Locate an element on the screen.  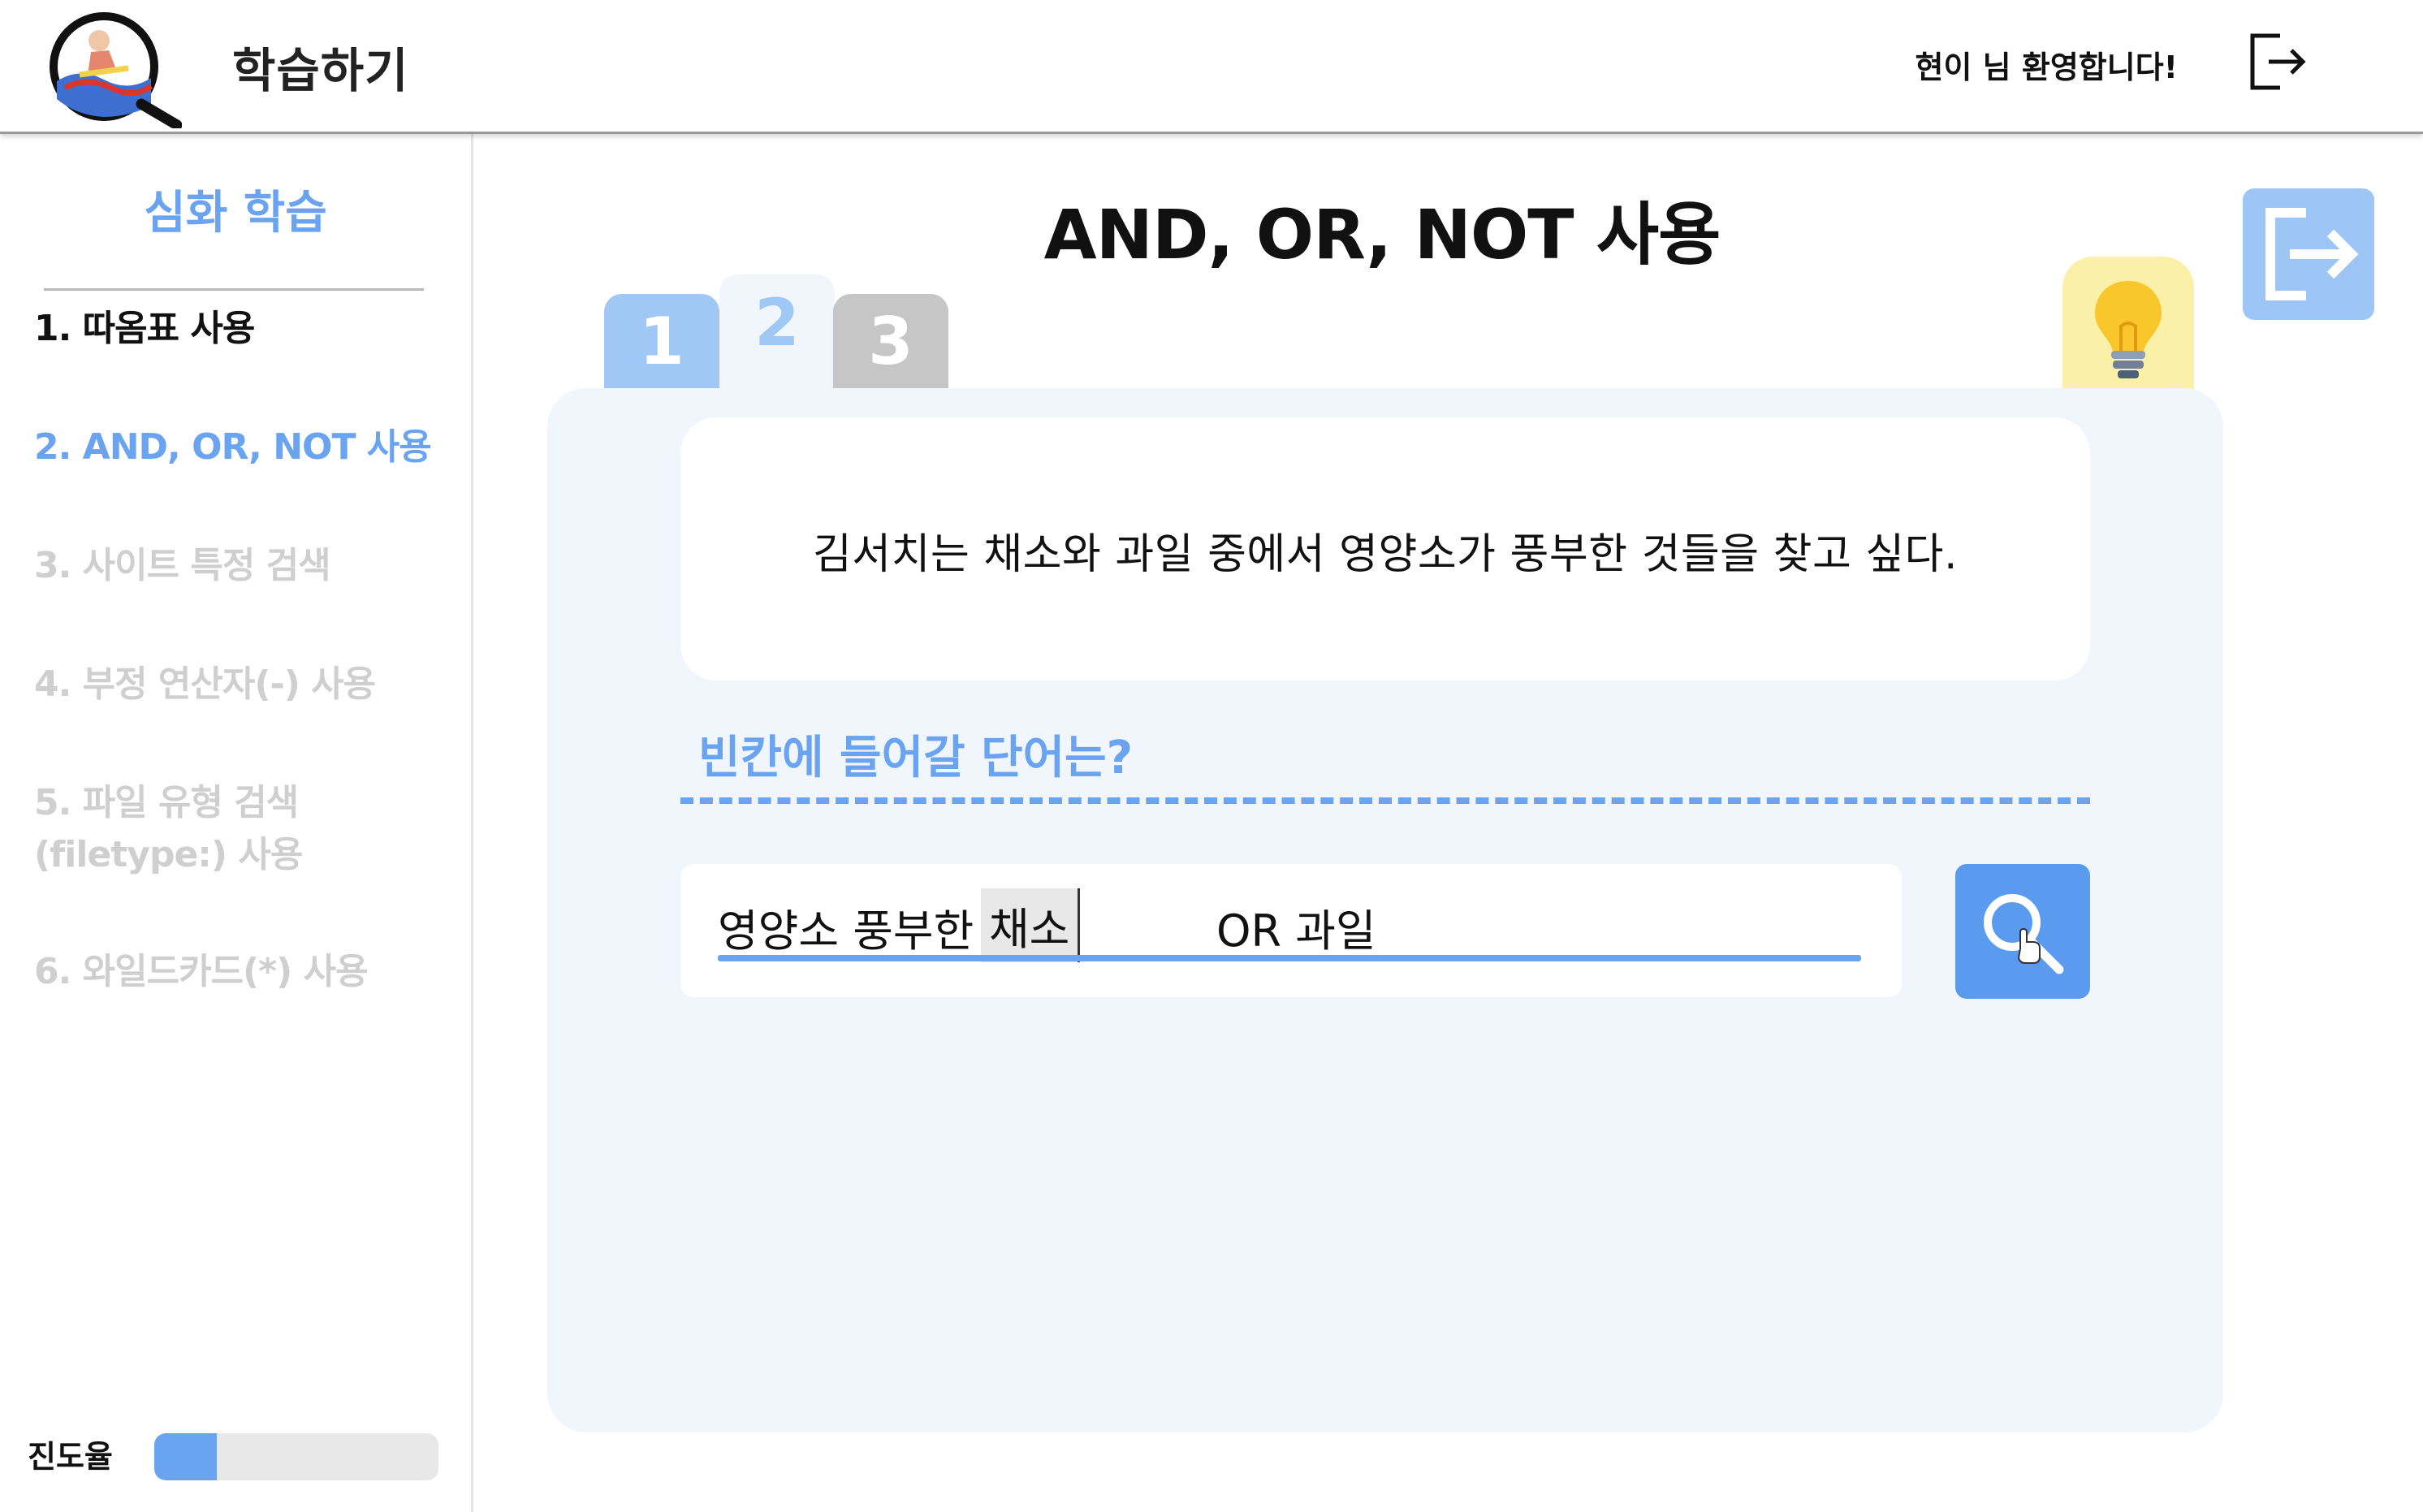
page-title: AND, OR, NOT 사용 is located at coordinates (1382, 234).